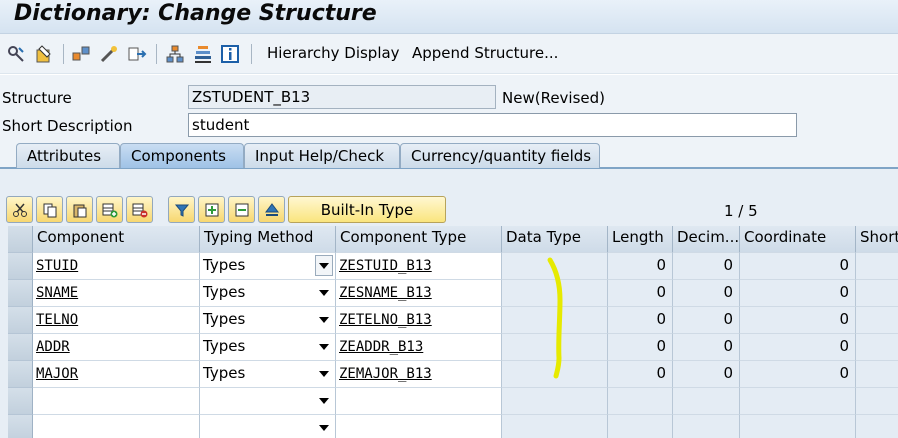  I want to click on display-change-icon, so click(44, 54).